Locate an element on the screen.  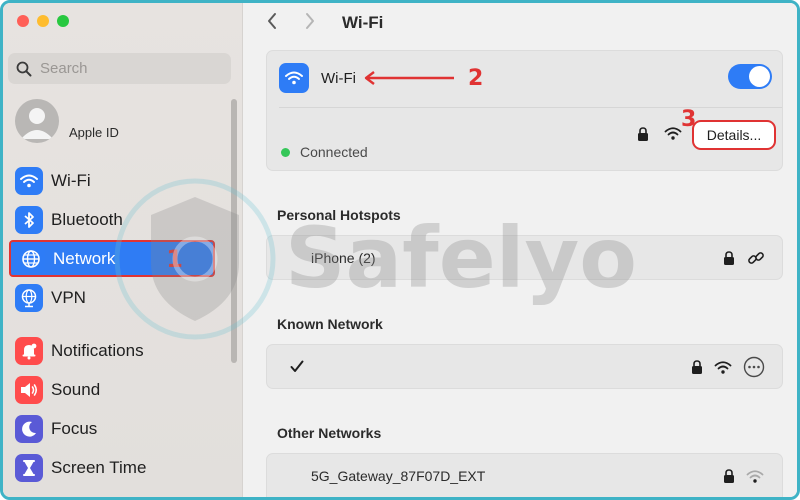
hotspot-row: iPhone (2) is located at coordinates (524, 257).